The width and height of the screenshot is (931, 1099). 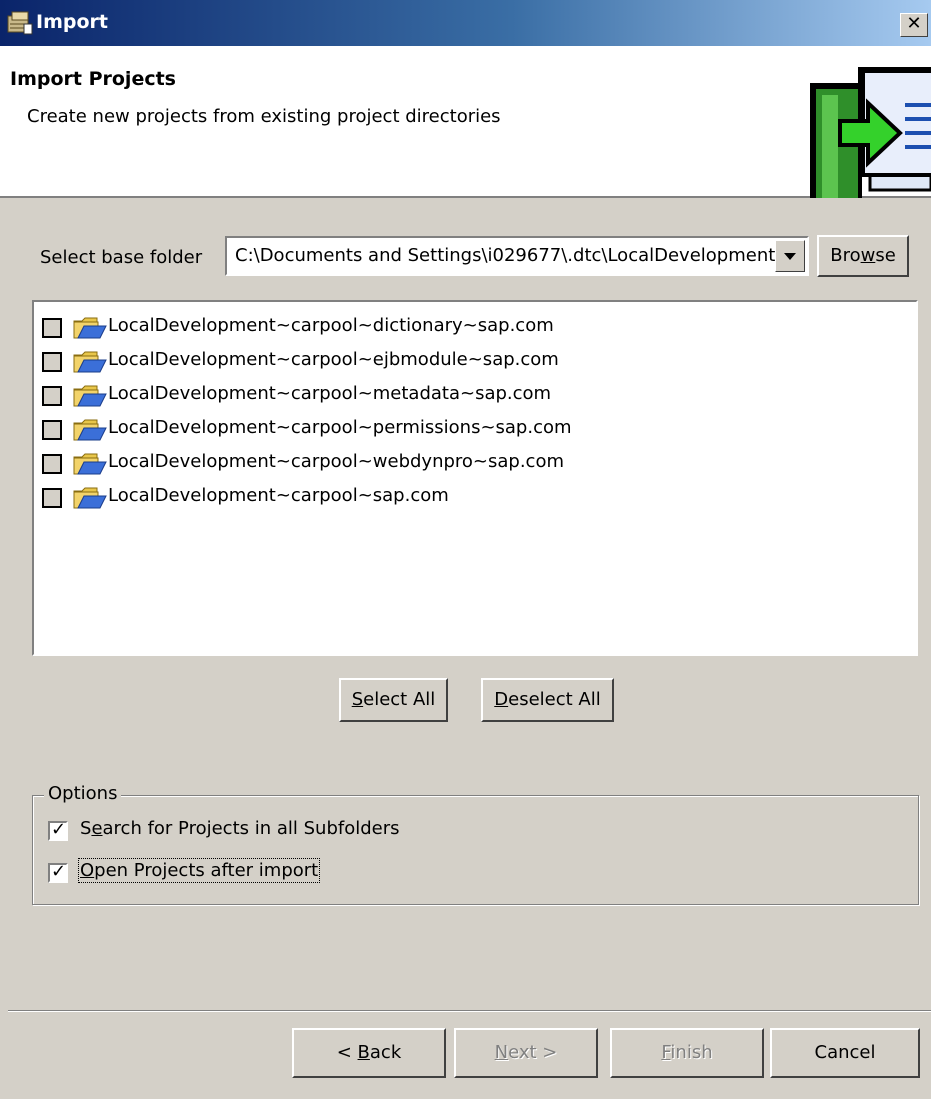 What do you see at coordinates (93, 79) in the screenshot?
I see `page-title: Import Projects` at bounding box center [93, 79].